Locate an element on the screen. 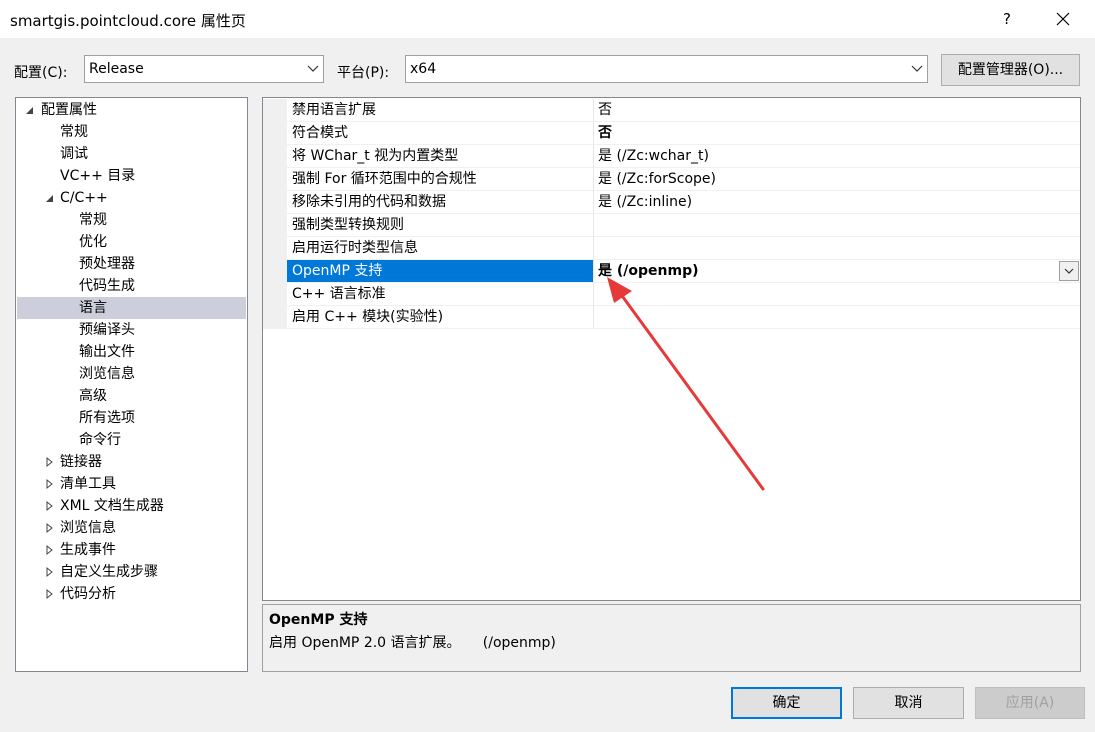  help-button: ? is located at coordinates (1007, 19).